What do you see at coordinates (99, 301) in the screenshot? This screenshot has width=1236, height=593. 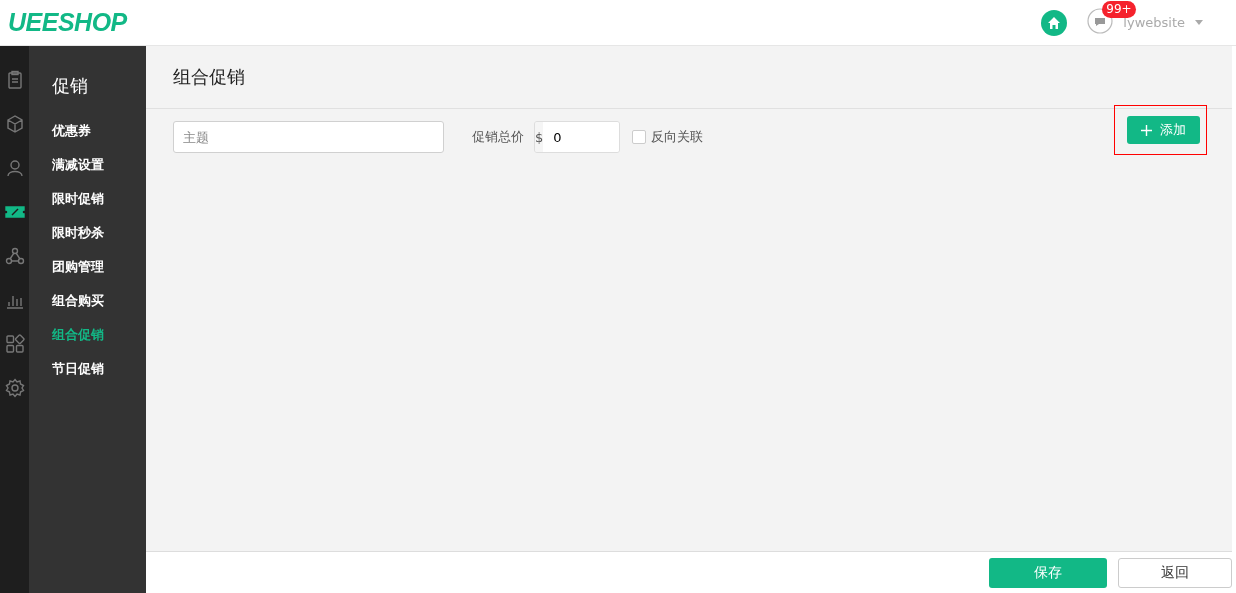 I see `sidebar-item: 组合购买` at bounding box center [99, 301].